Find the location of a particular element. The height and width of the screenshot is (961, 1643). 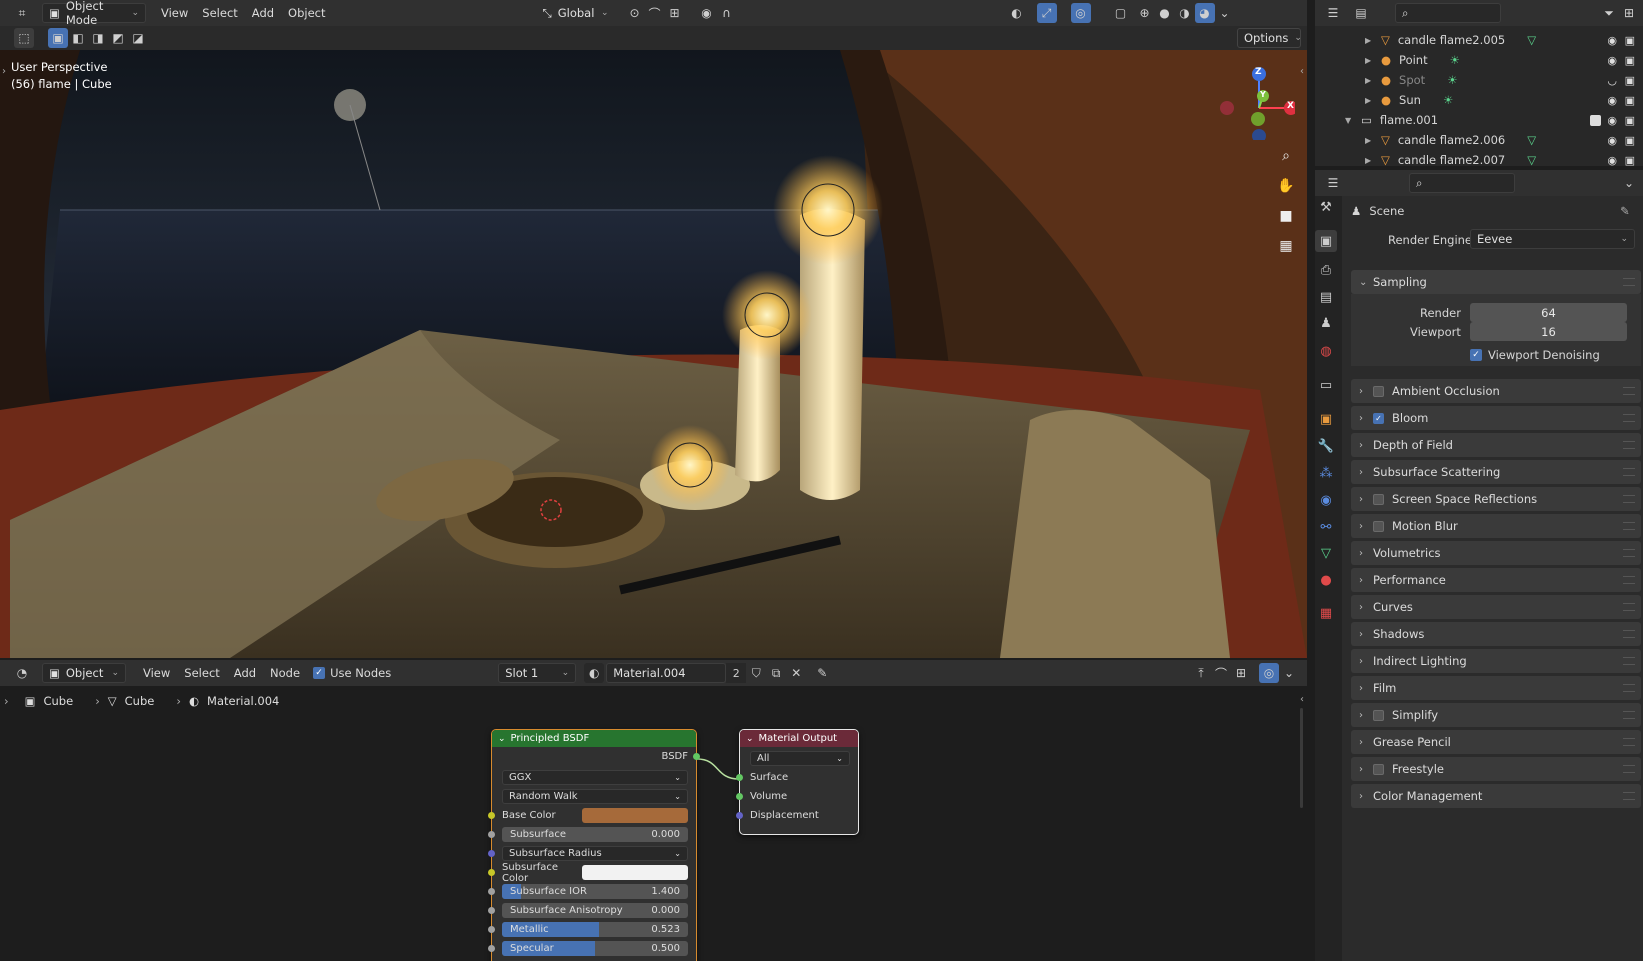

subsurface-field: Subsurface 0.000 is located at coordinates (595, 834).